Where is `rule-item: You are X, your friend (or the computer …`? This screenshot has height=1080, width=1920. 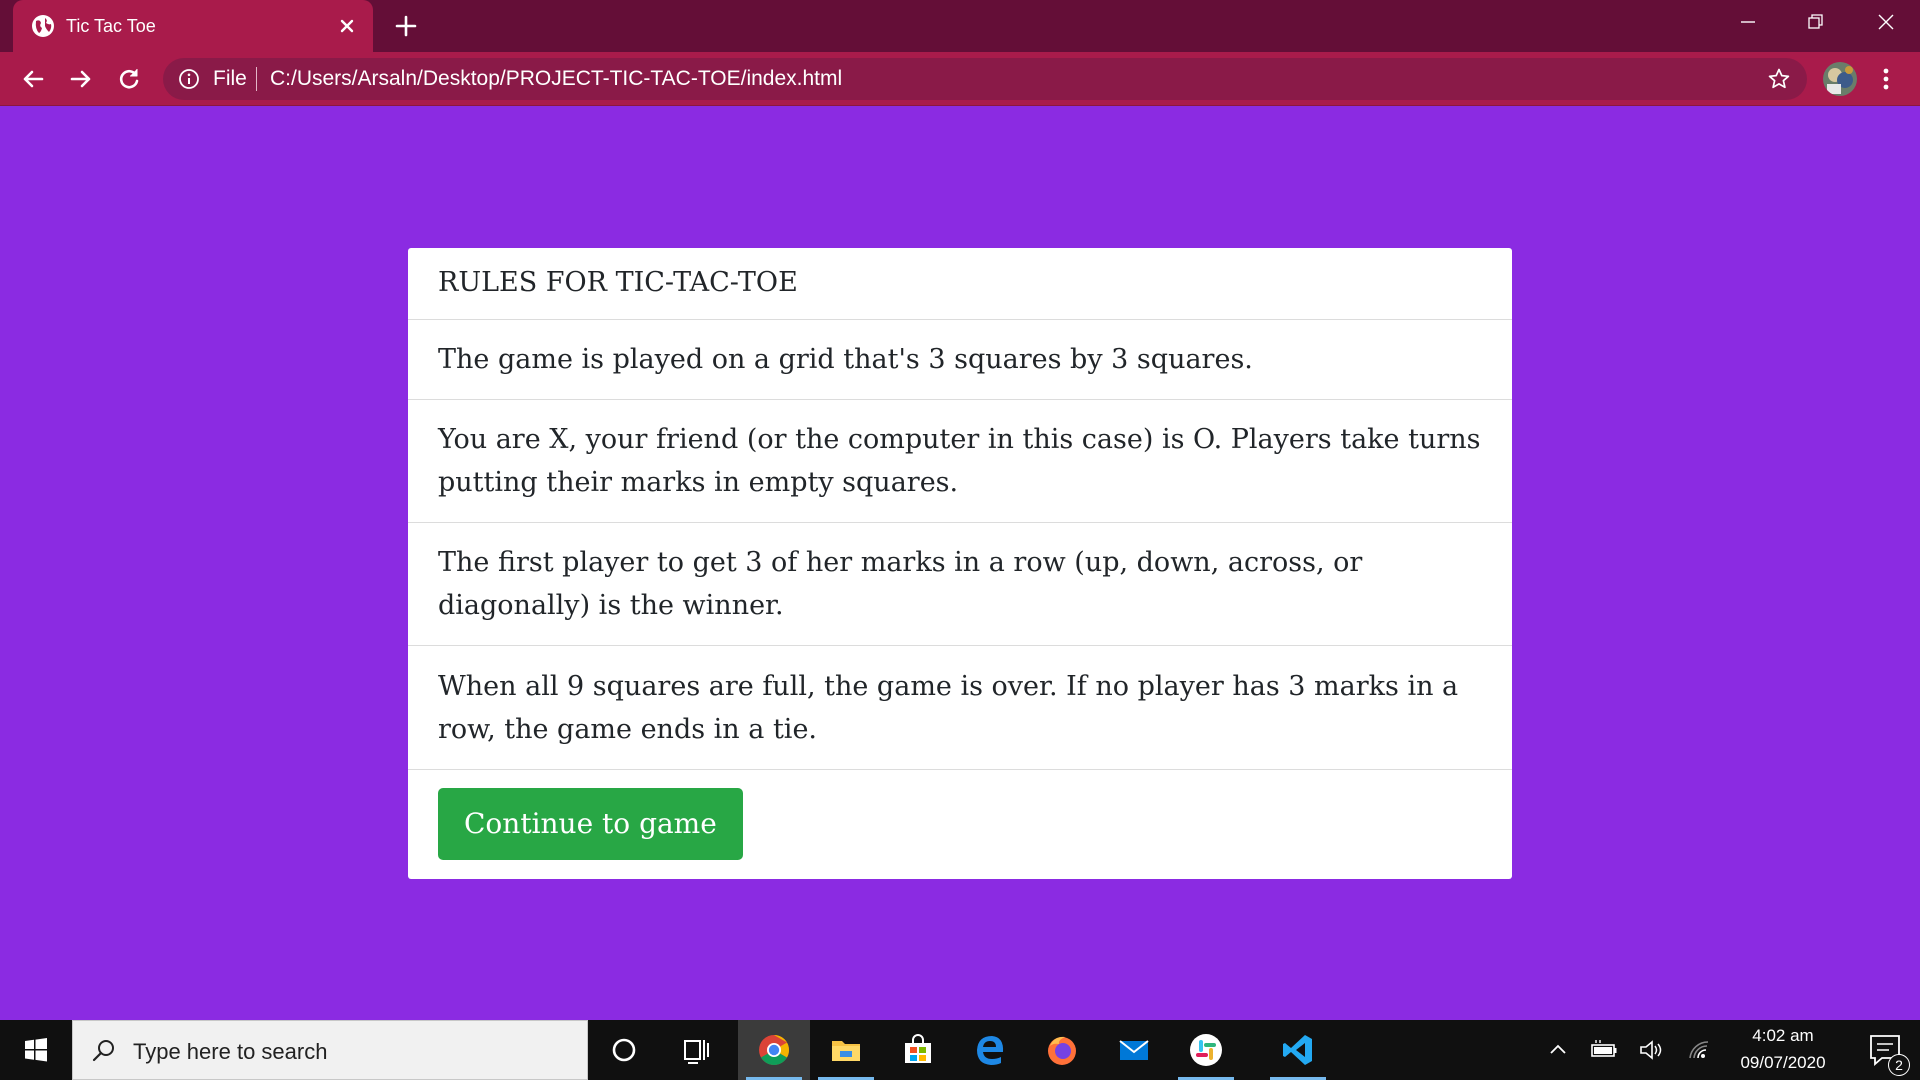 rule-item: You are X, your friend (or the computer … is located at coordinates (960, 461).